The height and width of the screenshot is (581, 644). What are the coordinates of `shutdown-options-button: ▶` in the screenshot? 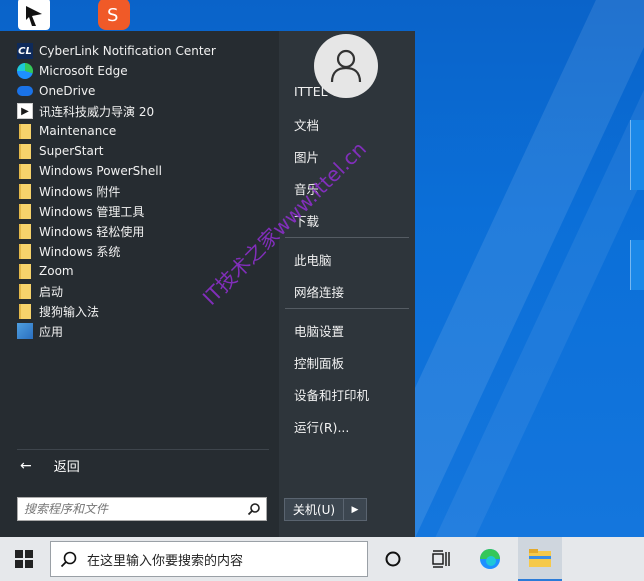 It's located at (355, 509).